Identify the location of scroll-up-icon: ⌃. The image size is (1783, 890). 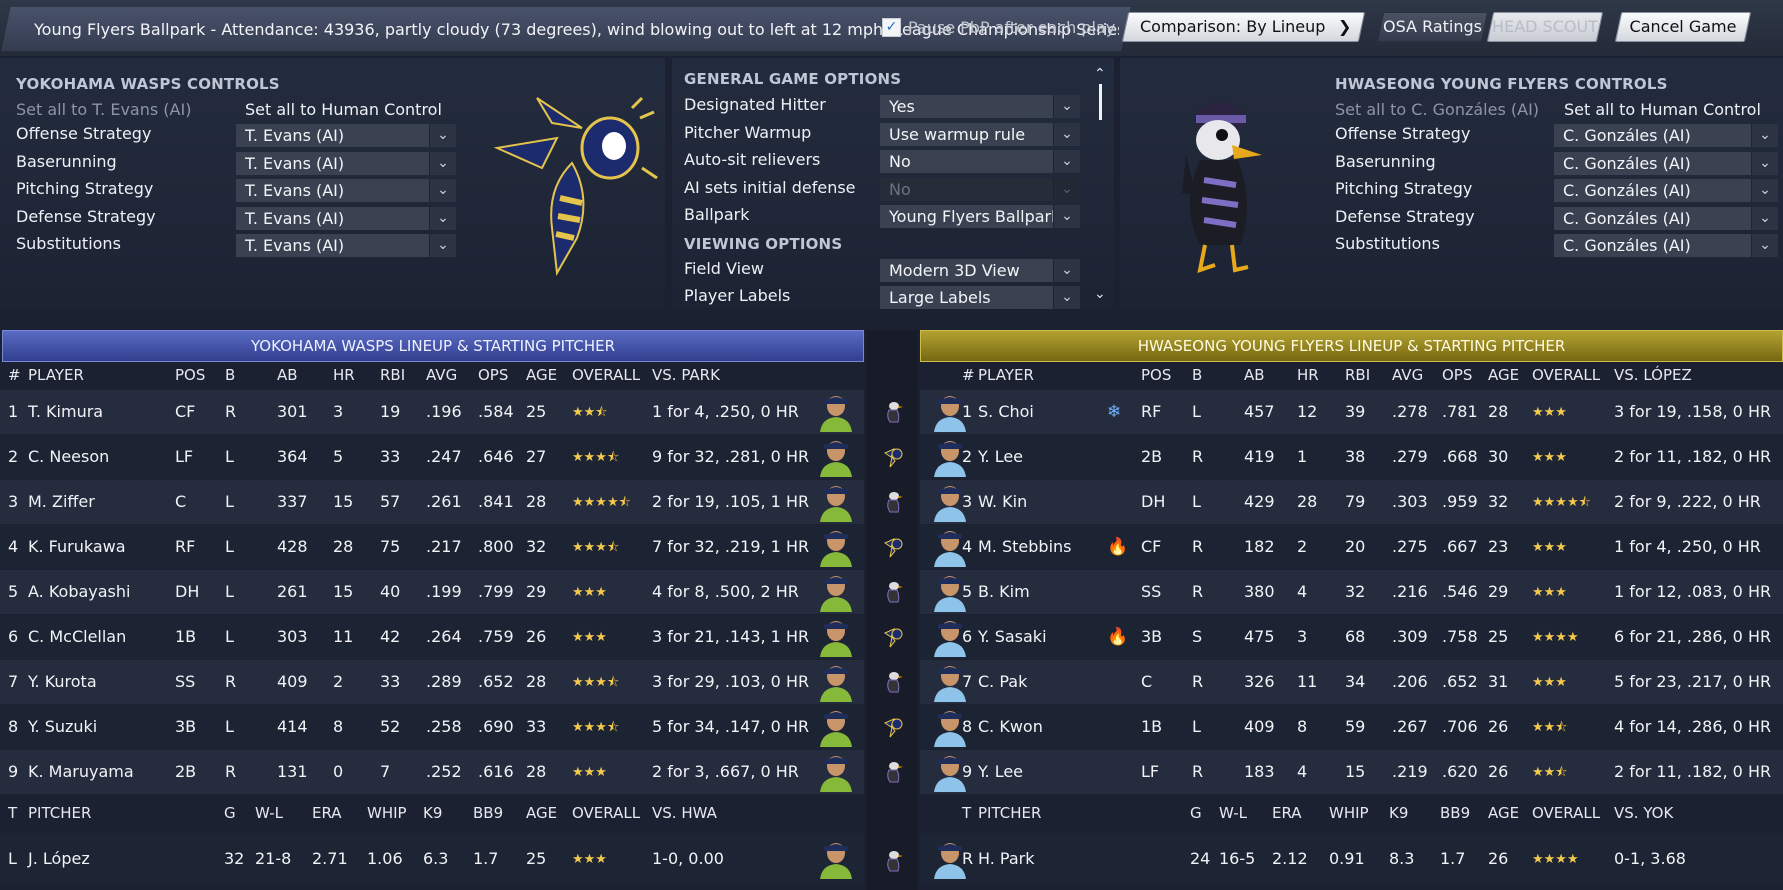
(1100, 74).